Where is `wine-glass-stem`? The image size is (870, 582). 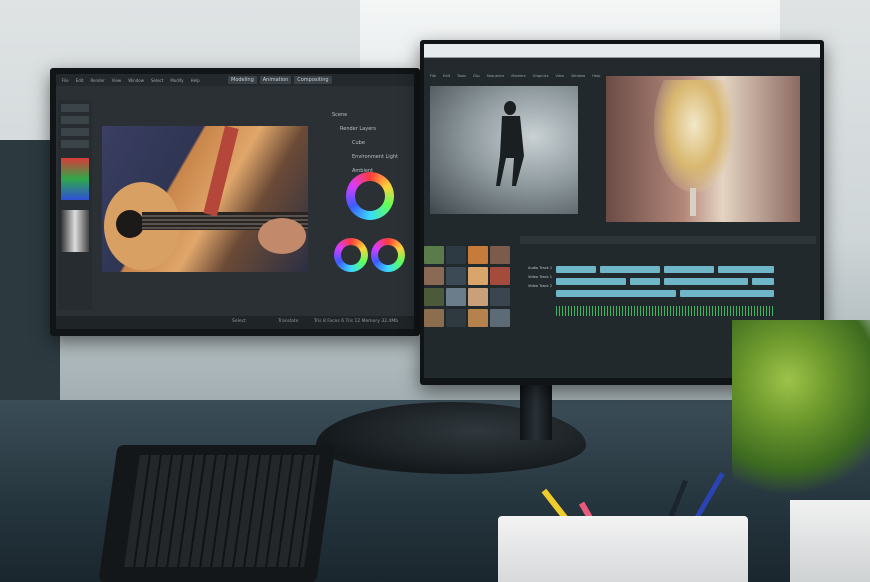 wine-glass-stem is located at coordinates (693, 202).